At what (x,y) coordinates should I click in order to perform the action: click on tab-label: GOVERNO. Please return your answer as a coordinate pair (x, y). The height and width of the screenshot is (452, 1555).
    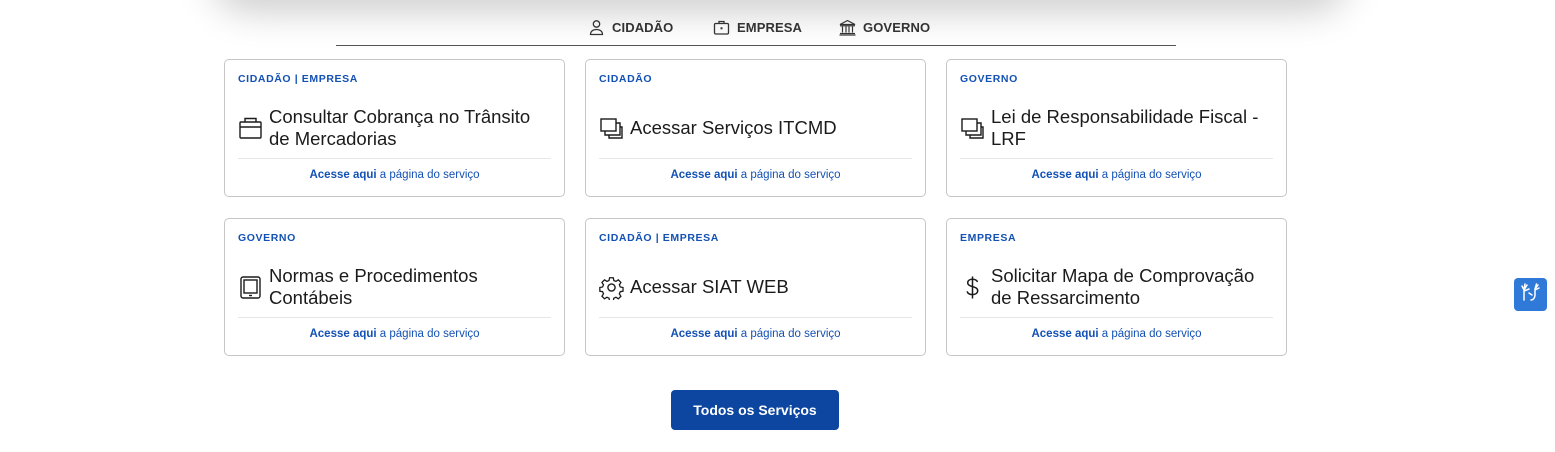
    Looking at the image, I should click on (897, 27).